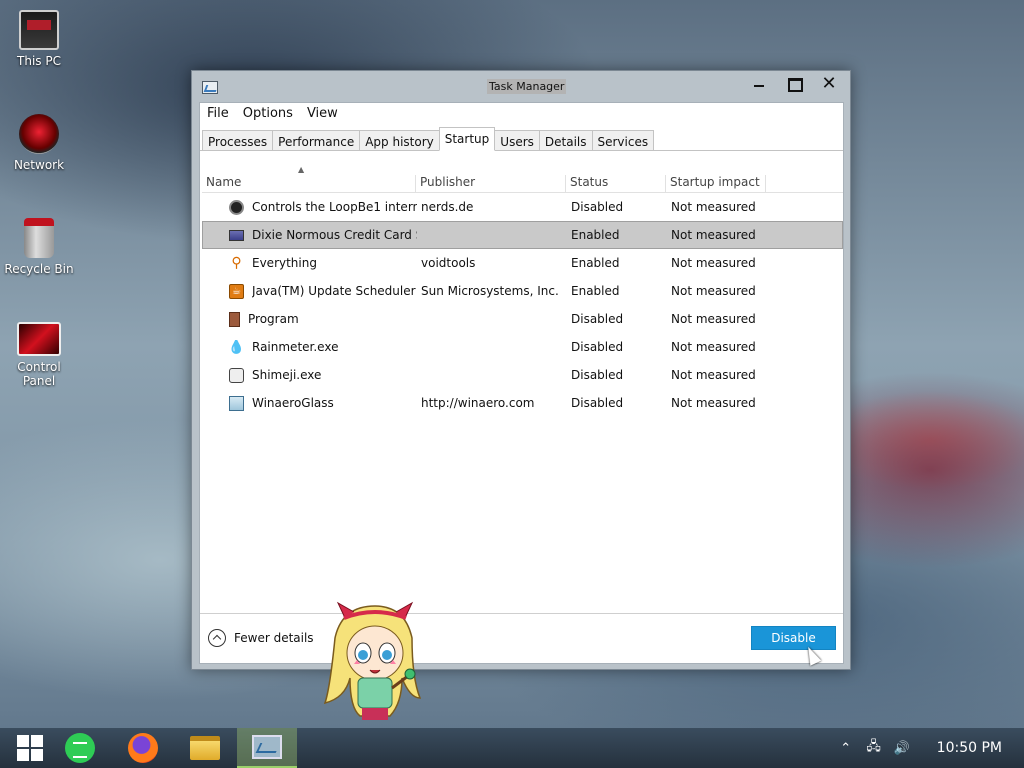 The width and height of the screenshot is (1024, 768). I want to click on taskbar: ⌃ 🖧 🔊 10:50 PM, so click(512, 748).